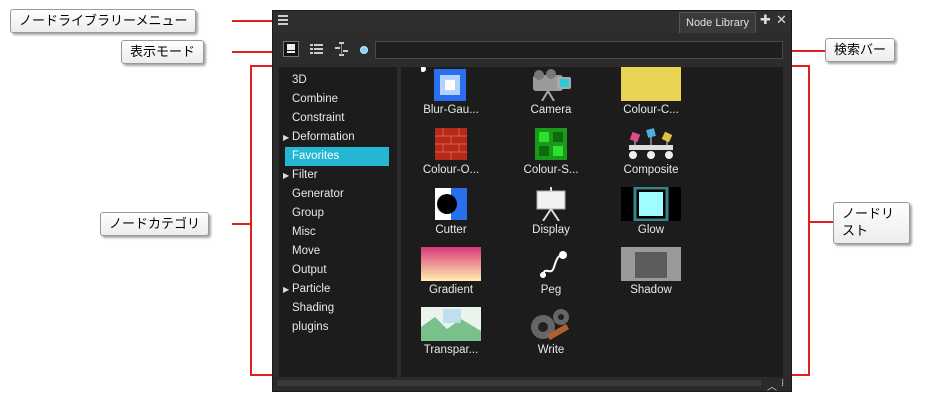 This screenshot has width=927, height=402. Describe the element at coordinates (313, 308) in the screenshot. I see `category-label: Shading` at that location.